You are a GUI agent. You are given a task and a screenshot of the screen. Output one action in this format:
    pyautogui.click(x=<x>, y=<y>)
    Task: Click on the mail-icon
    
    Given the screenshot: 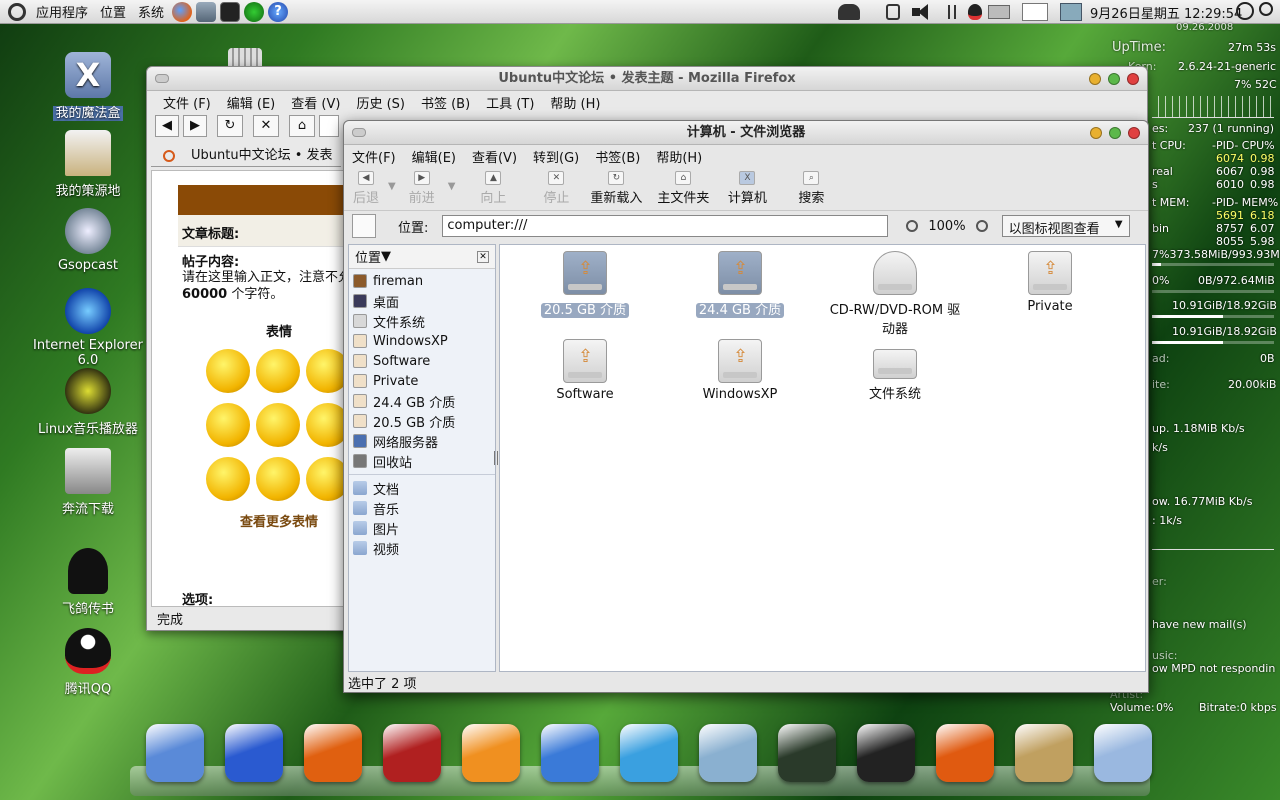 What is the action you would take?
    pyautogui.click(x=1035, y=12)
    